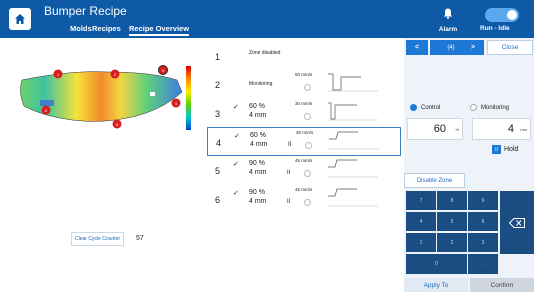 Image resolution: width=534 pixels, height=292 pixels. What do you see at coordinates (188, 98) in the screenshot?
I see `color-scale` at bounding box center [188, 98].